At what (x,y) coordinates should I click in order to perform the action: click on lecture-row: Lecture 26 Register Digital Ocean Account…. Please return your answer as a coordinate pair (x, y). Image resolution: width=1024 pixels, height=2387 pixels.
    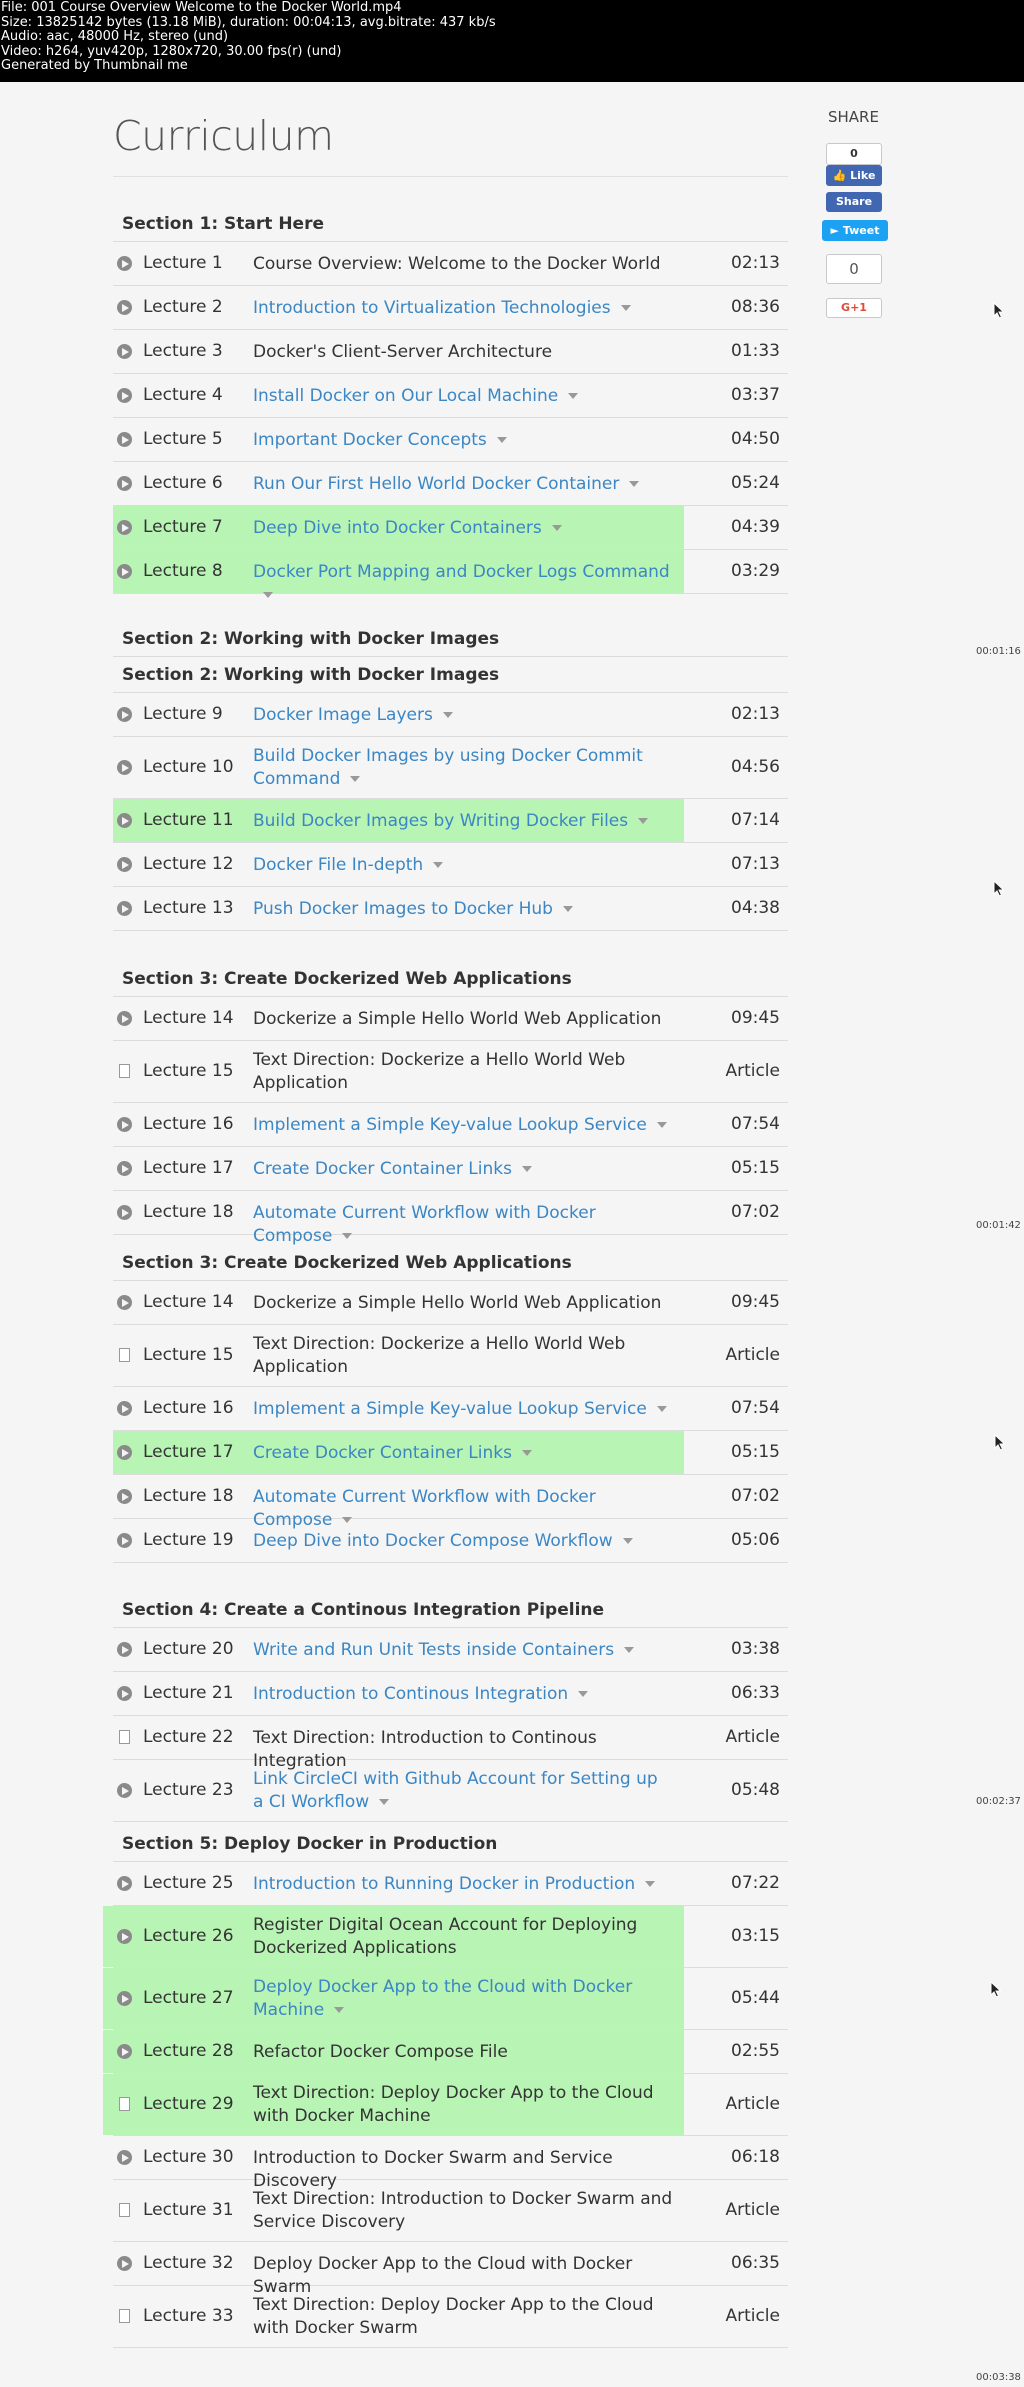
    Looking at the image, I should click on (445, 1937).